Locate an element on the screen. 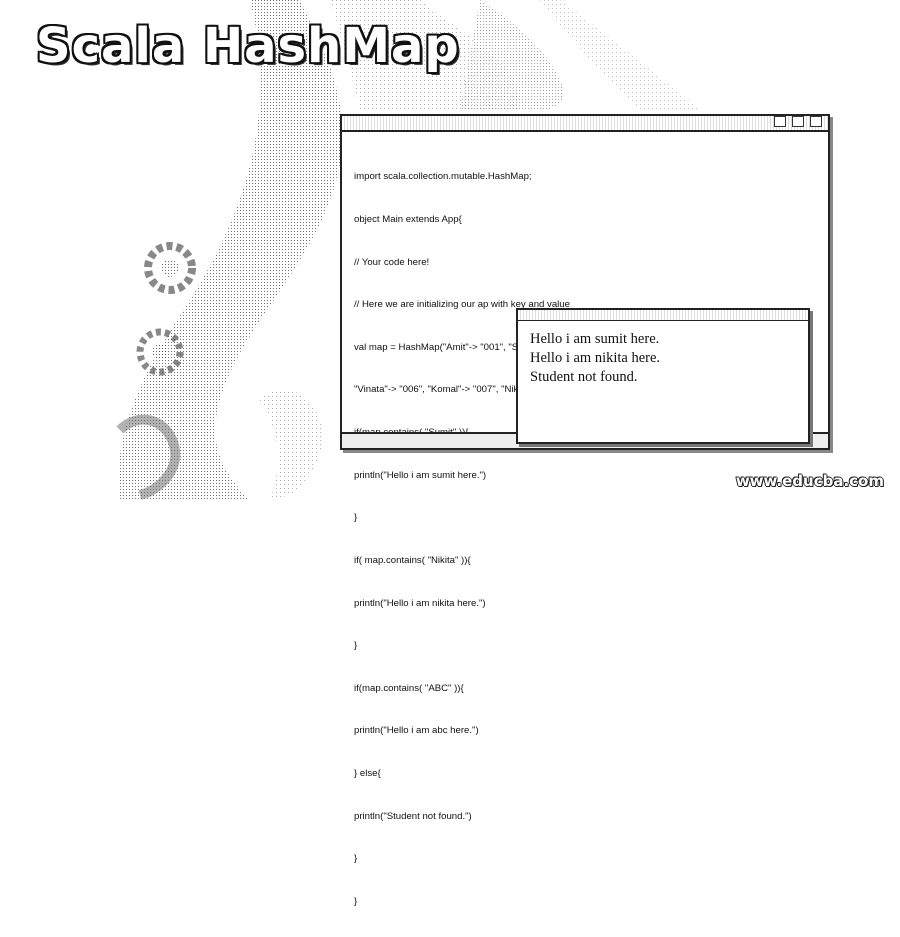 Image resolution: width=900 pixels, height=937 pixels. output-line: Hello i am nikita here. is located at coordinates (595, 358).